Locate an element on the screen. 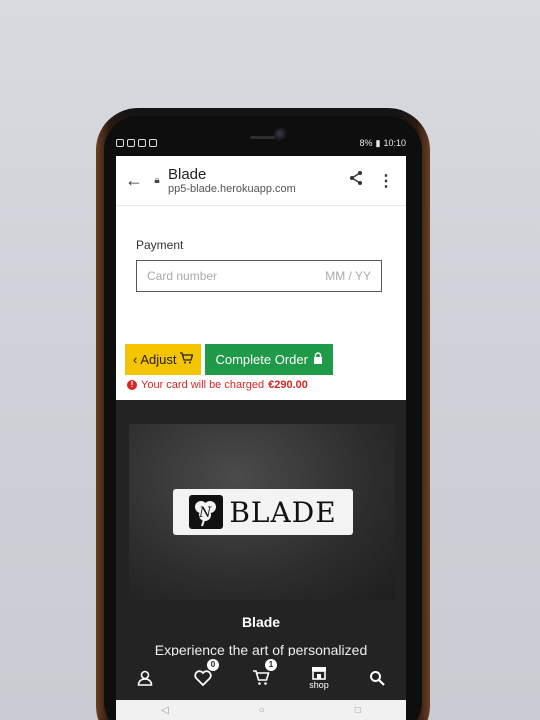 This screenshot has height=720, width=540. nav-home-icon: ○ is located at coordinates (262, 710).